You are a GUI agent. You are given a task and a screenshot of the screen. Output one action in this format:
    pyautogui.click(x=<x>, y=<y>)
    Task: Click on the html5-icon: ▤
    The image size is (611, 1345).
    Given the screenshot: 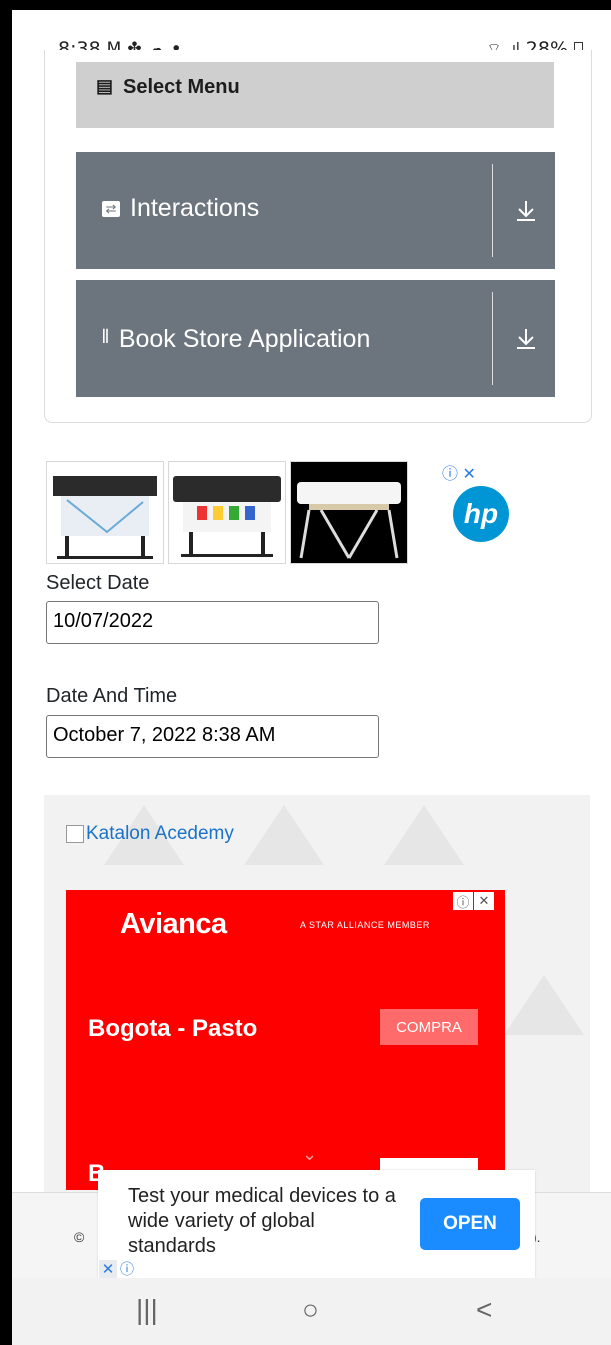 What is the action you would take?
    pyautogui.click(x=105, y=86)
    